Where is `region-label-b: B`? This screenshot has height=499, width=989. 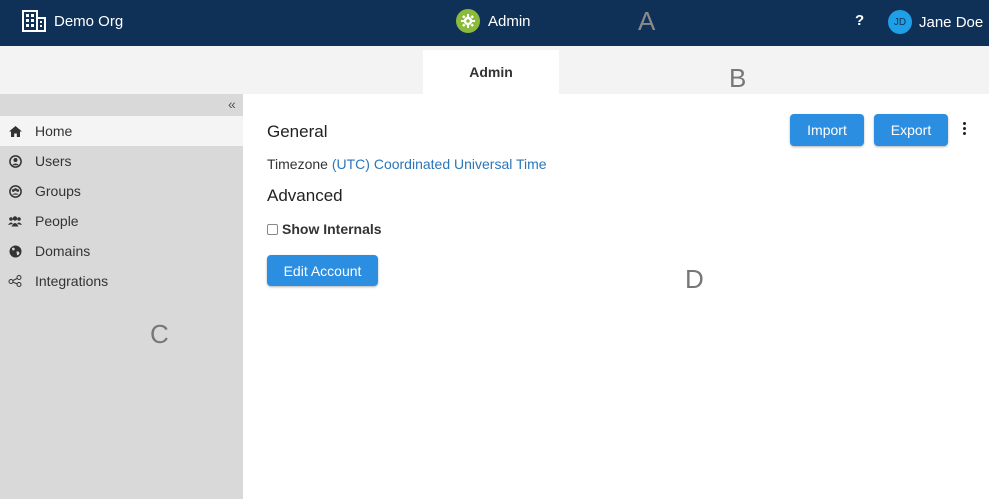 region-label-b: B is located at coordinates (738, 78).